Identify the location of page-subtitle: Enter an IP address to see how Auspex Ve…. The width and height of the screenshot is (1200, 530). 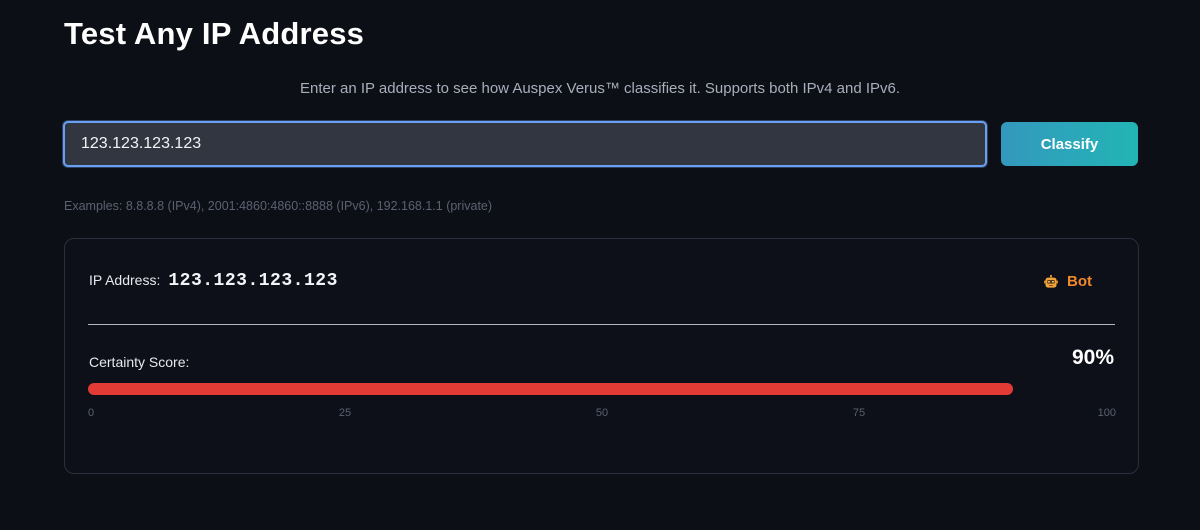
(600, 88).